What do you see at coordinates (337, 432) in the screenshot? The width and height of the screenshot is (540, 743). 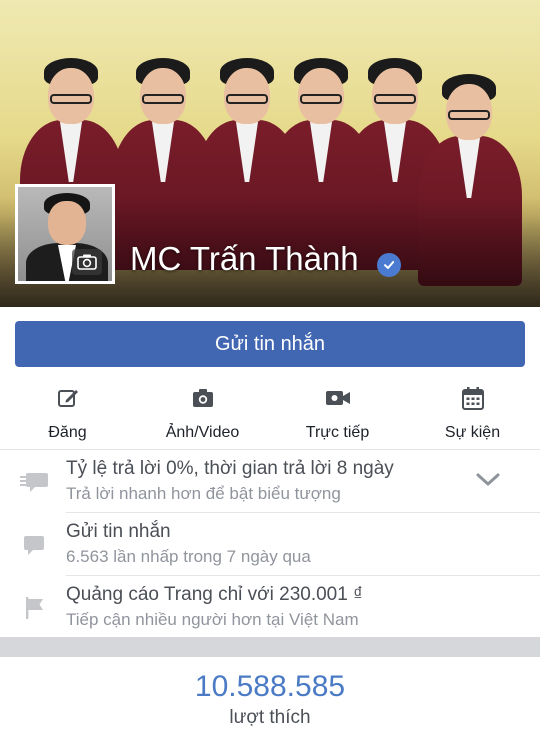 I see `live-action-label: Trực tiếp` at bounding box center [337, 432].